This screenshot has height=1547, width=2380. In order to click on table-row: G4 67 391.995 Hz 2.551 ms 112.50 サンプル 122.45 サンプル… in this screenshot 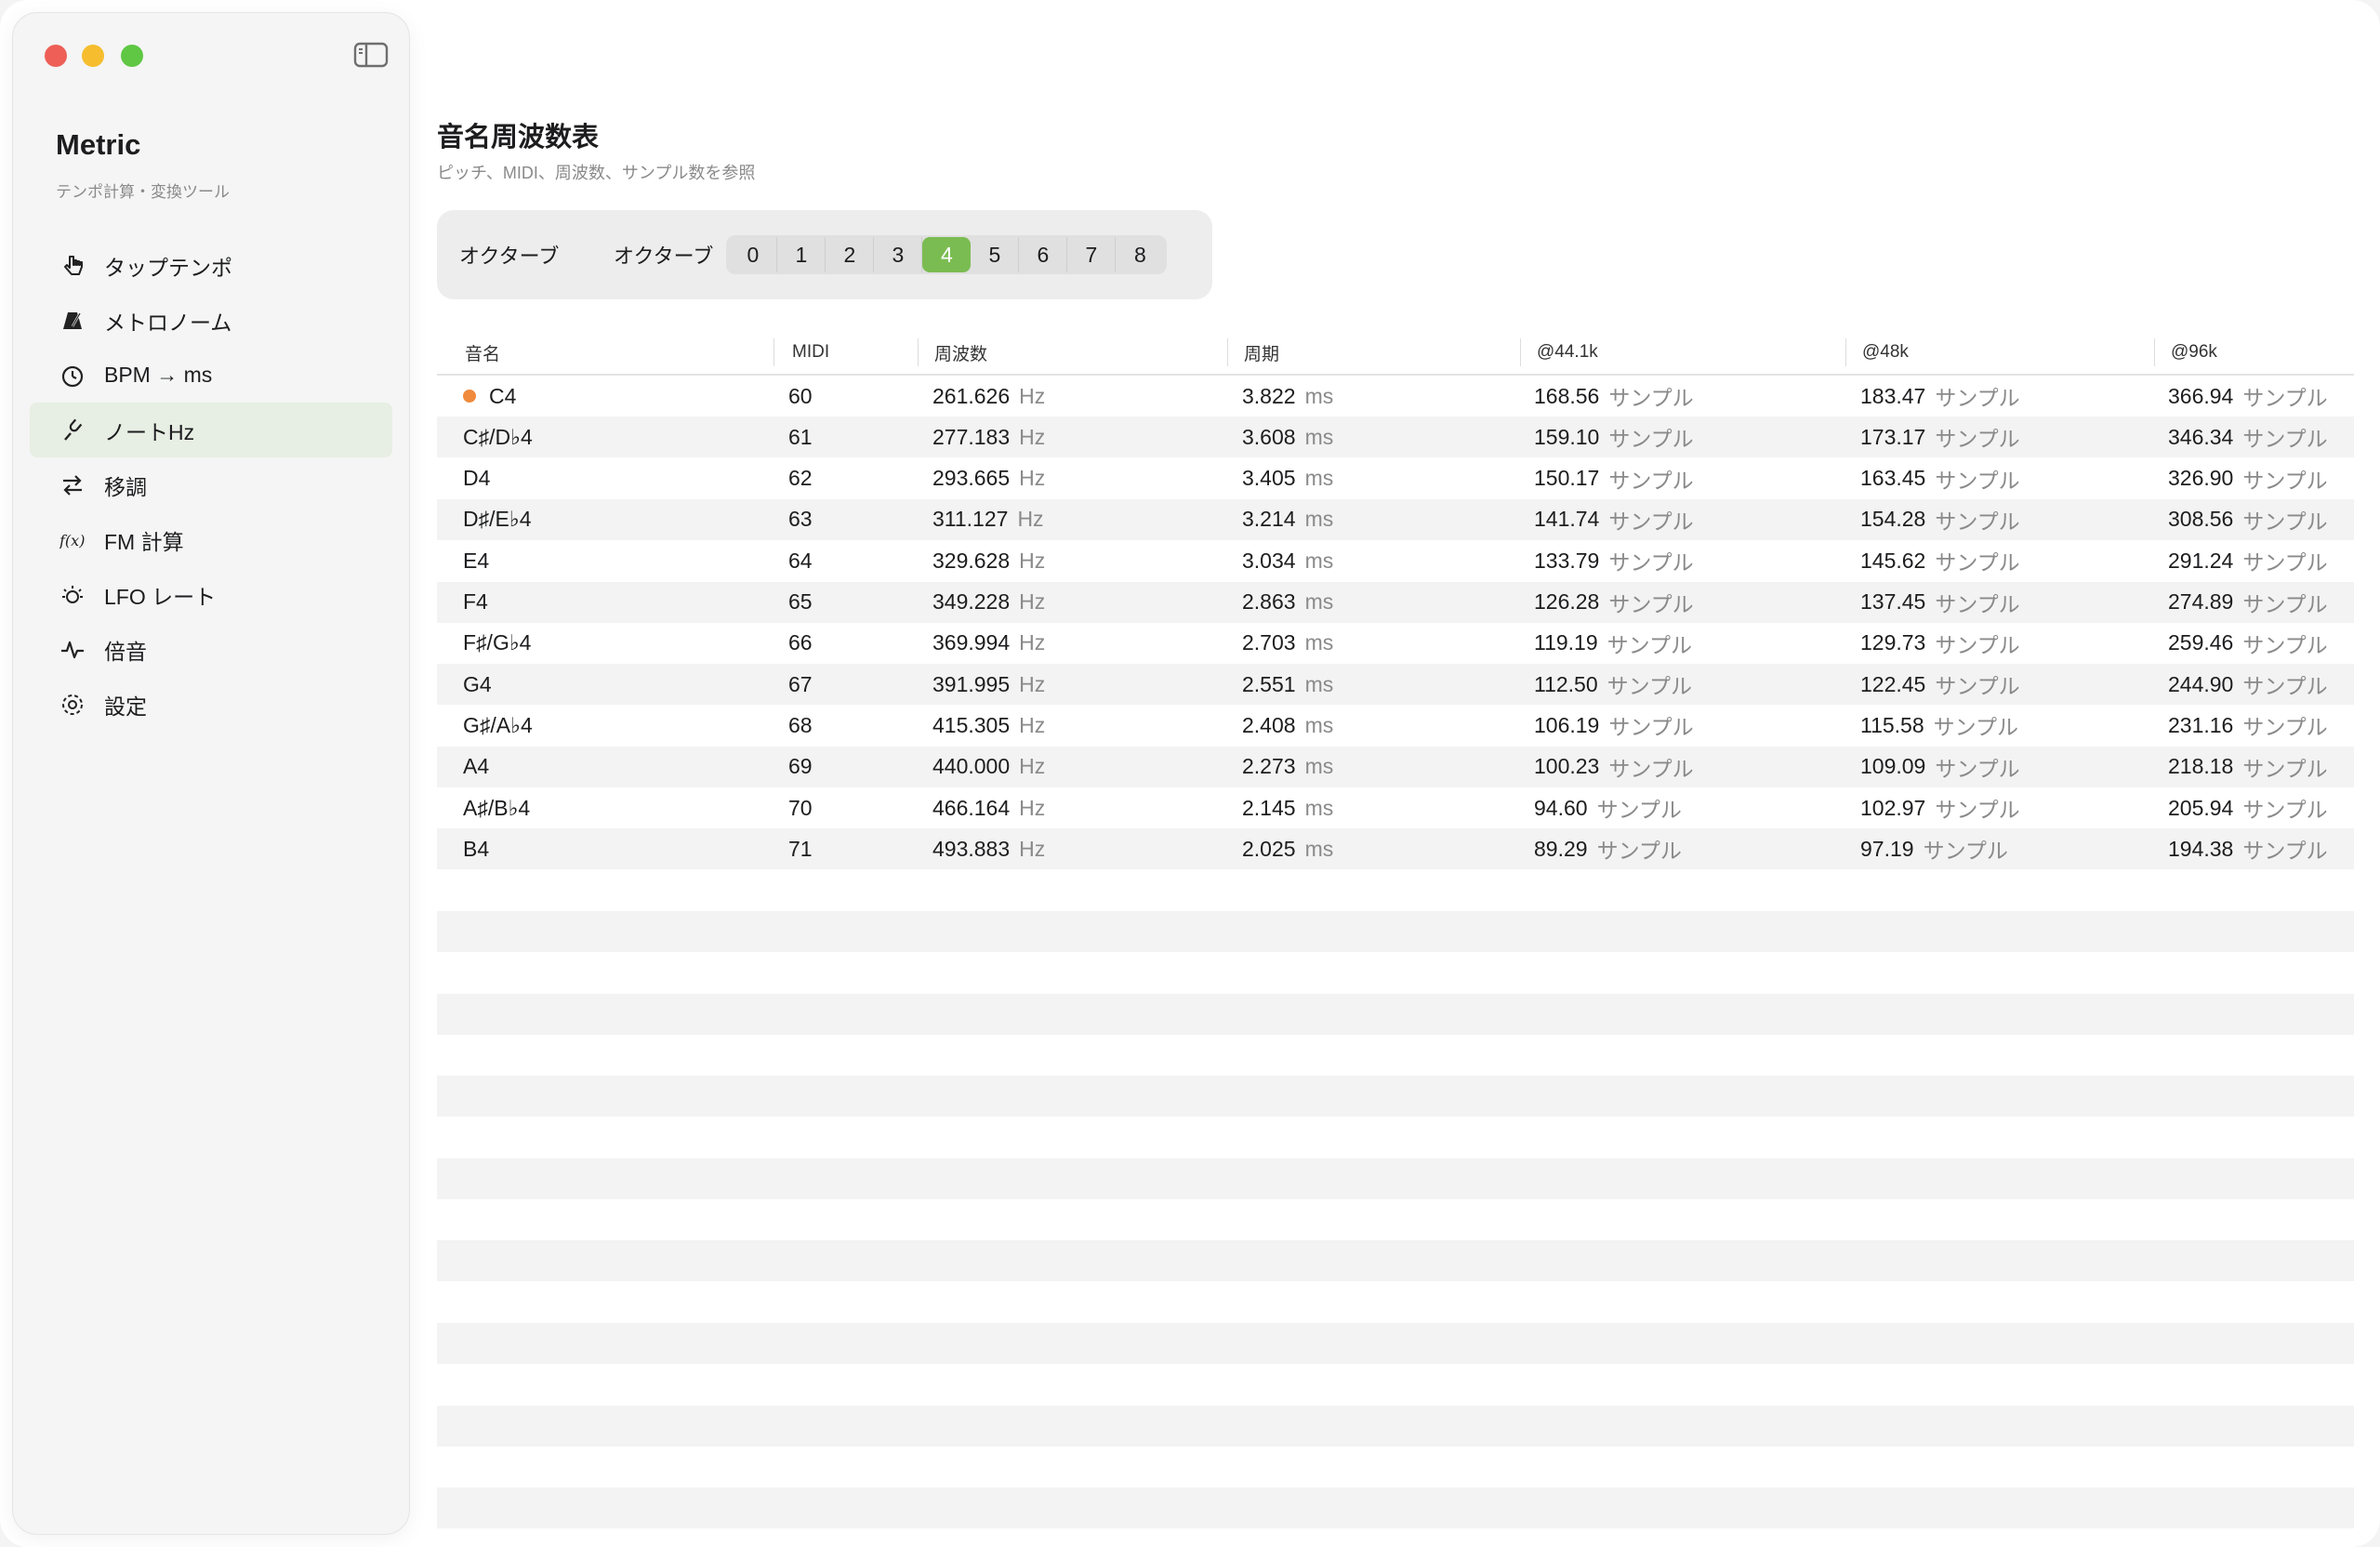, I will do `click(1395, 685)`.